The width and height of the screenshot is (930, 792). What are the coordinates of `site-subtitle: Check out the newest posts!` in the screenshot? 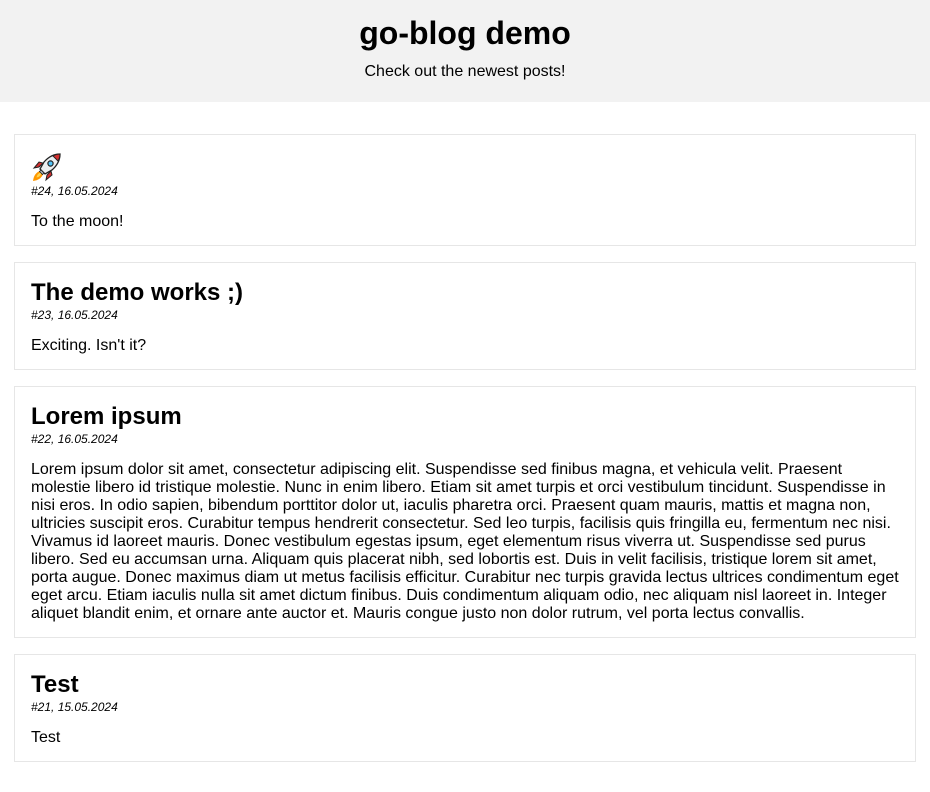 It's located at (465, 71).